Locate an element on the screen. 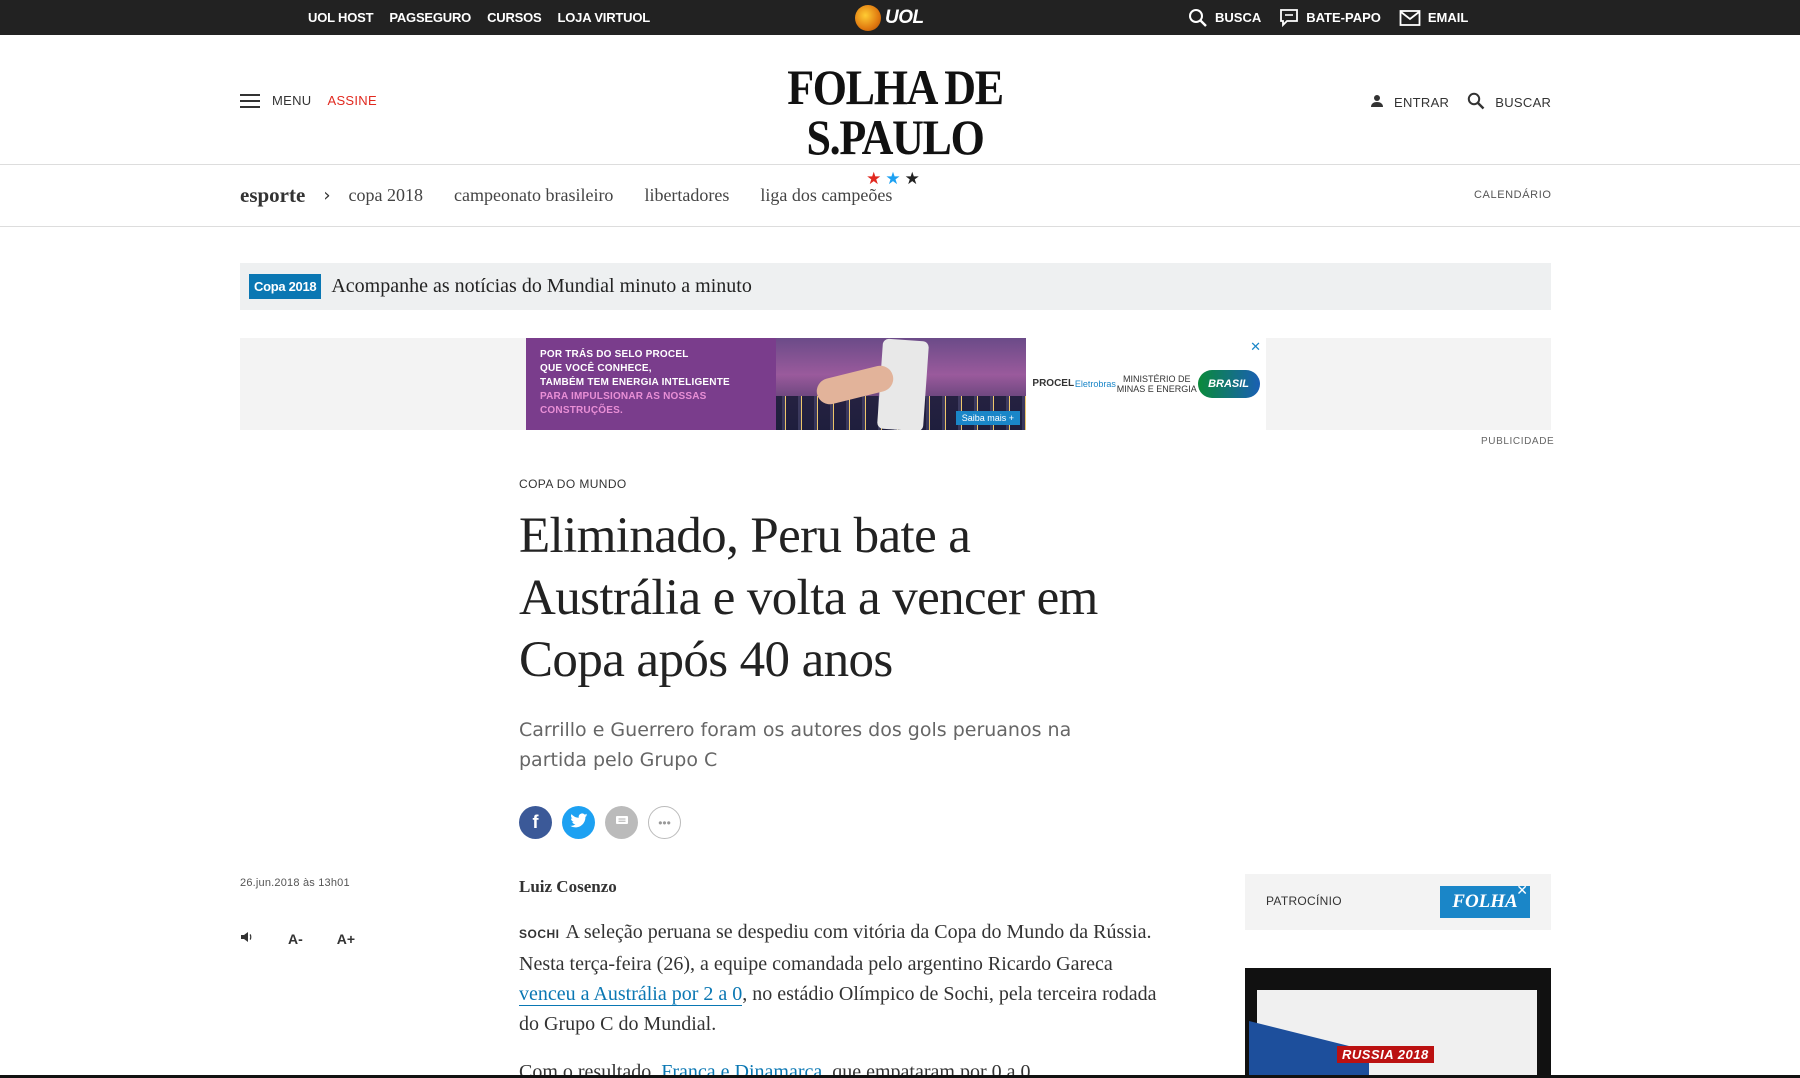  comment-icon is located at coordinates (622, 823).